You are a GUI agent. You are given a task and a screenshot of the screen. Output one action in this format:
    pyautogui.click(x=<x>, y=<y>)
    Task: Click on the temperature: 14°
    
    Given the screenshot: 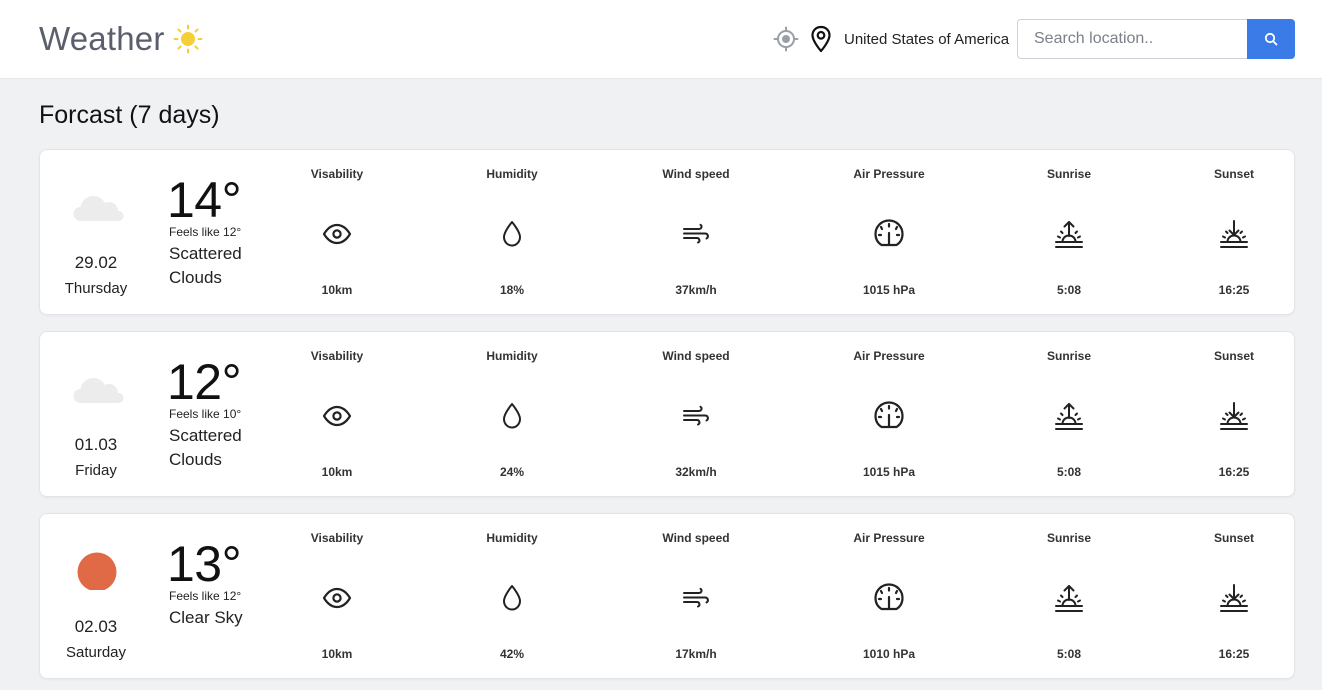 What is the action you would take?
    pyautogui.click(x=204, y=200)
    